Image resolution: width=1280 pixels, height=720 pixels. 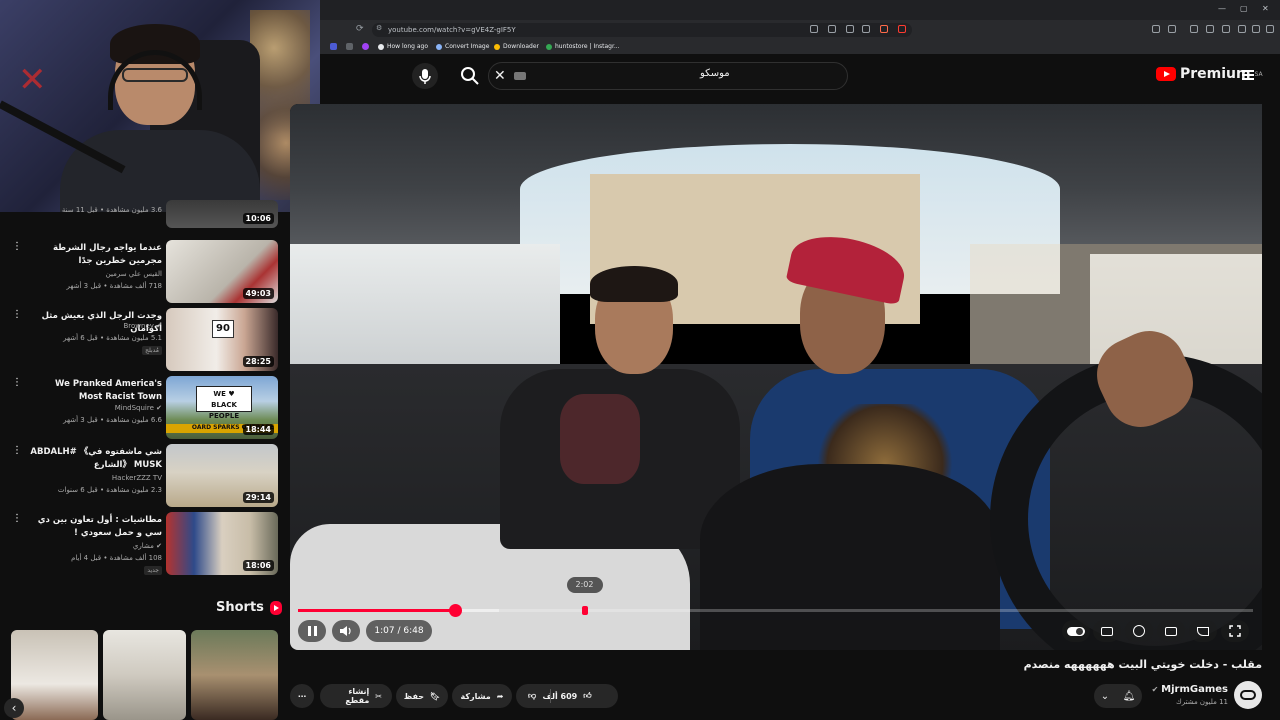 I want to click on volume-button, so click(x=346, y=631).